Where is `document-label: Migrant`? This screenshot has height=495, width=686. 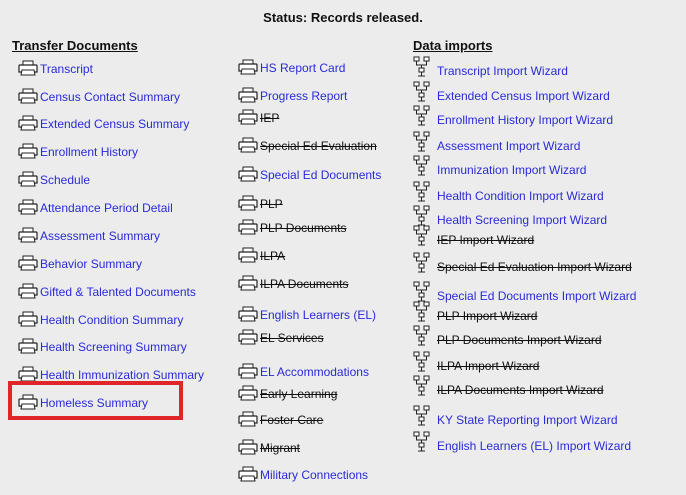
document-label: Migrant is located at coordinates (280, 448).